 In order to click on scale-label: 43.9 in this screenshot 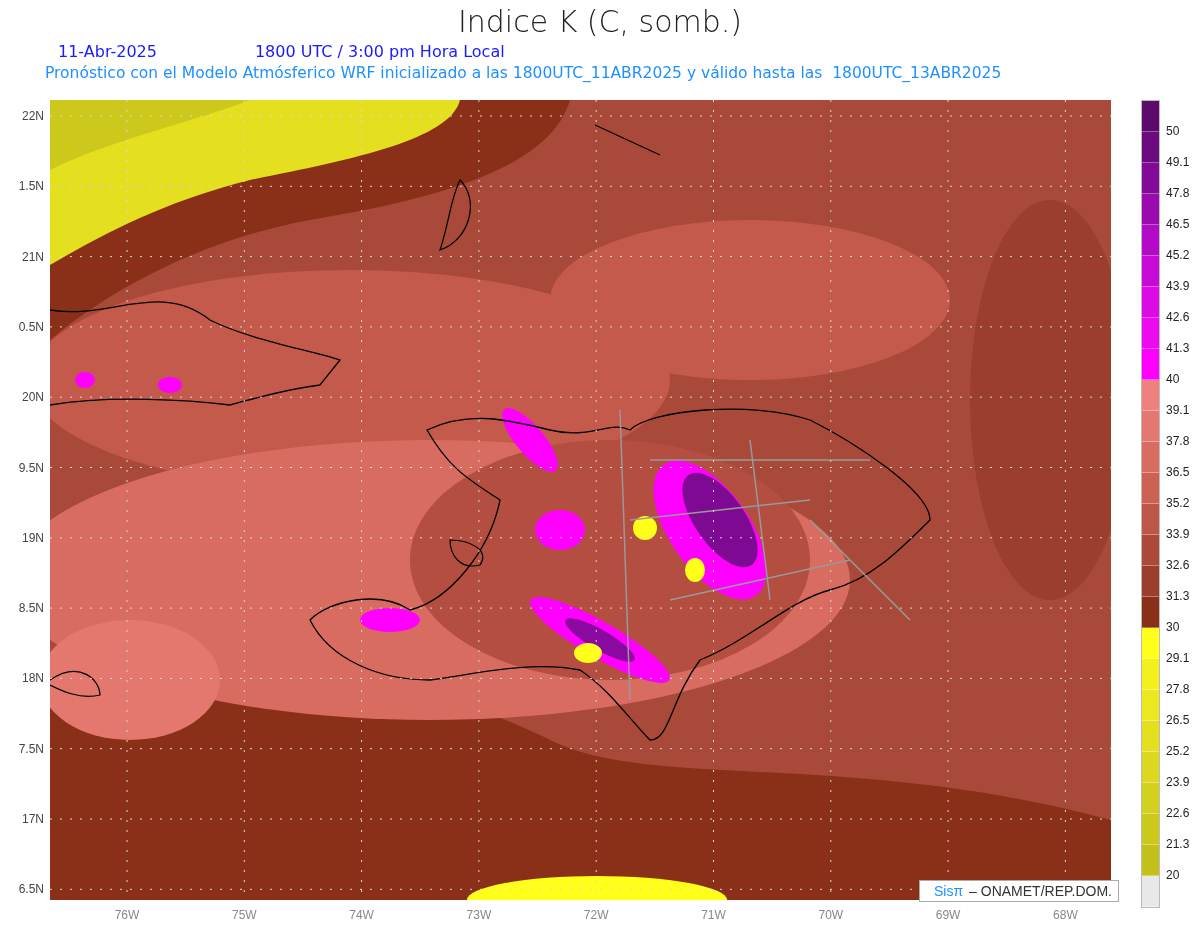, I will do `click(1178, 286)`.